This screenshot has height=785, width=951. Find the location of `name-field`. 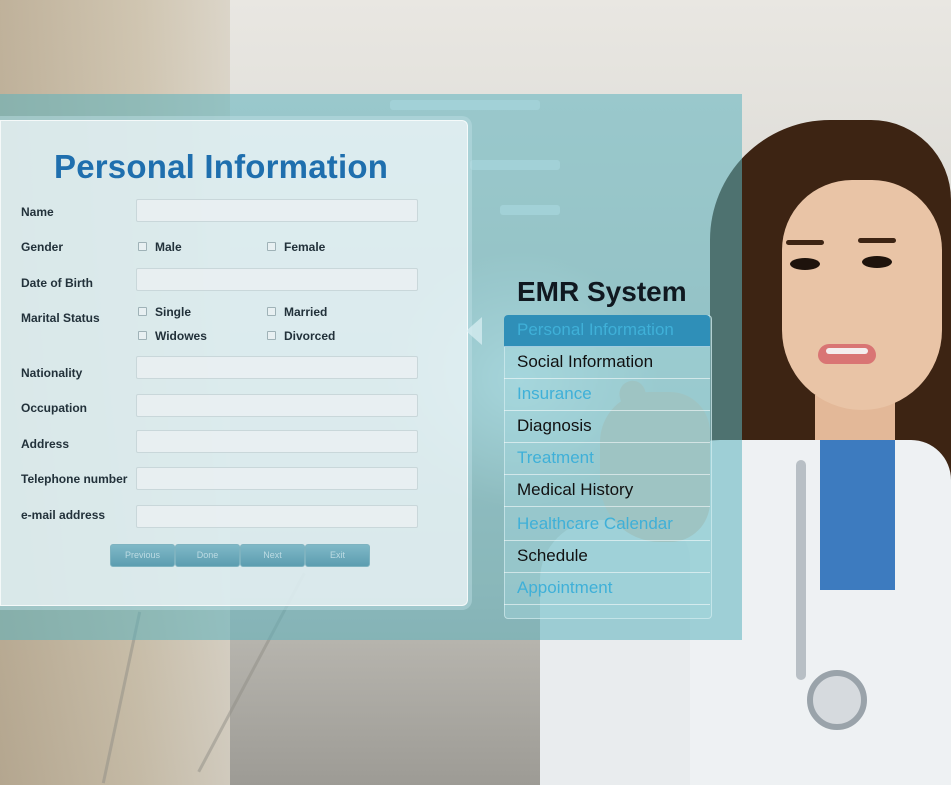

name-field is located at coordinates (277, 210).